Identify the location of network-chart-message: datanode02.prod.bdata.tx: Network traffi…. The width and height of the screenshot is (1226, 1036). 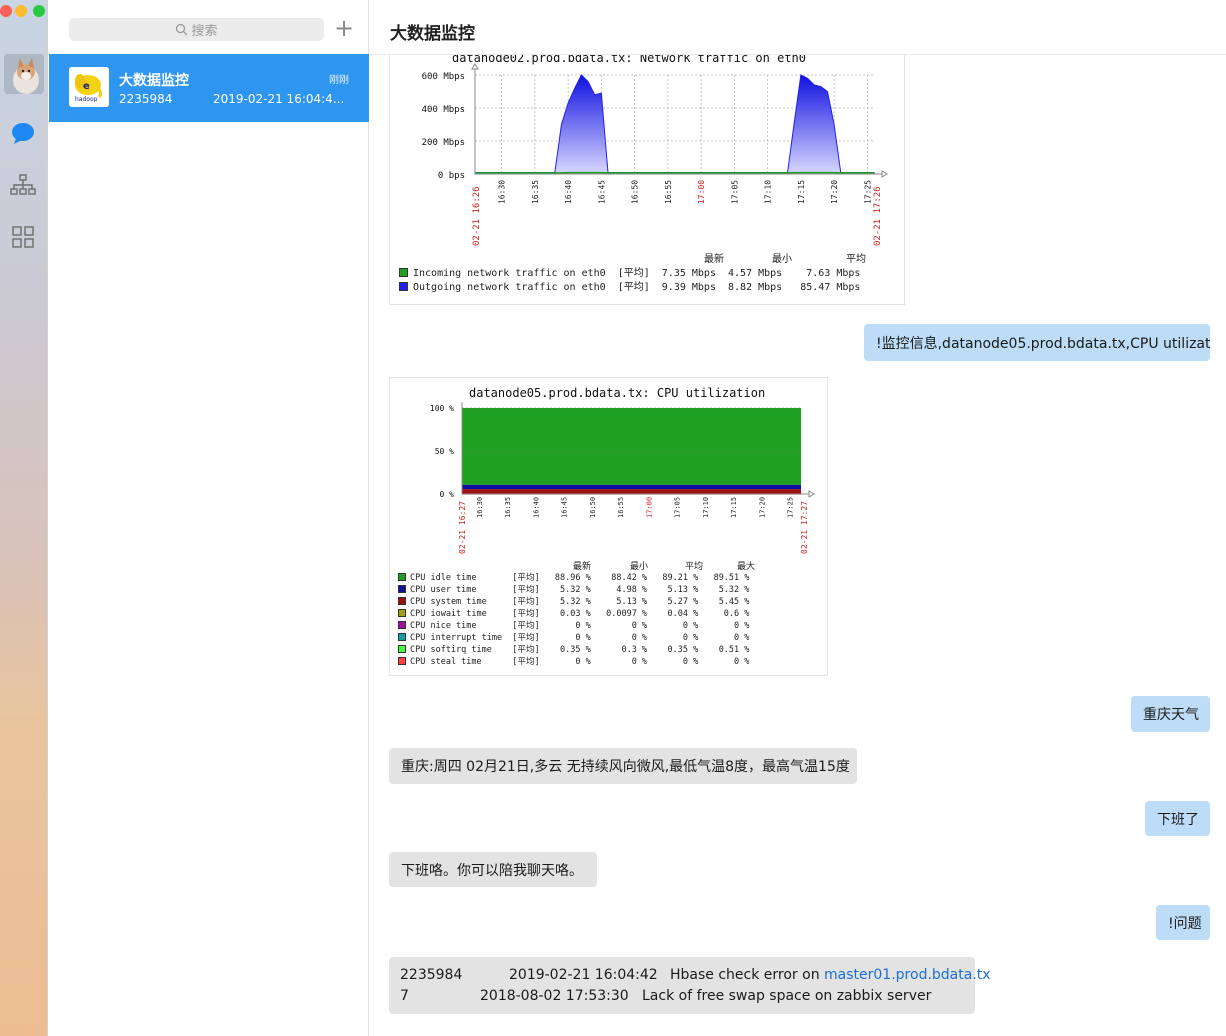
(647, 162).